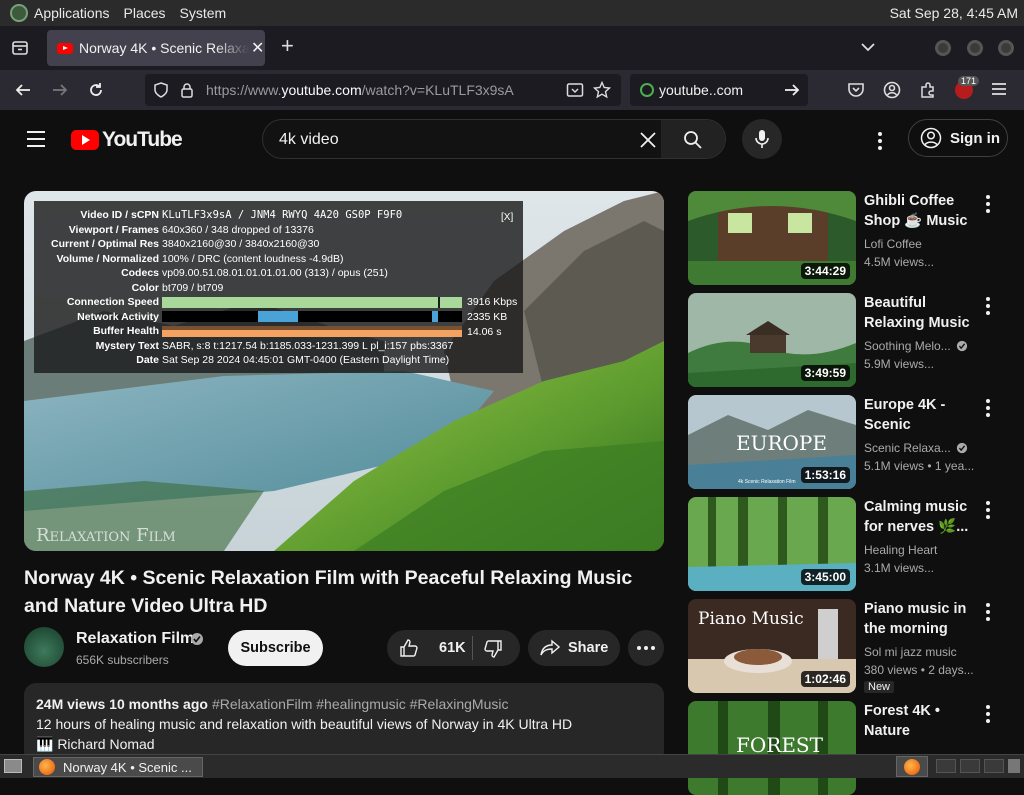 The width and height of the screenshot is (1024, 795). I want to click on like-count: 61K, so click(452, 648).